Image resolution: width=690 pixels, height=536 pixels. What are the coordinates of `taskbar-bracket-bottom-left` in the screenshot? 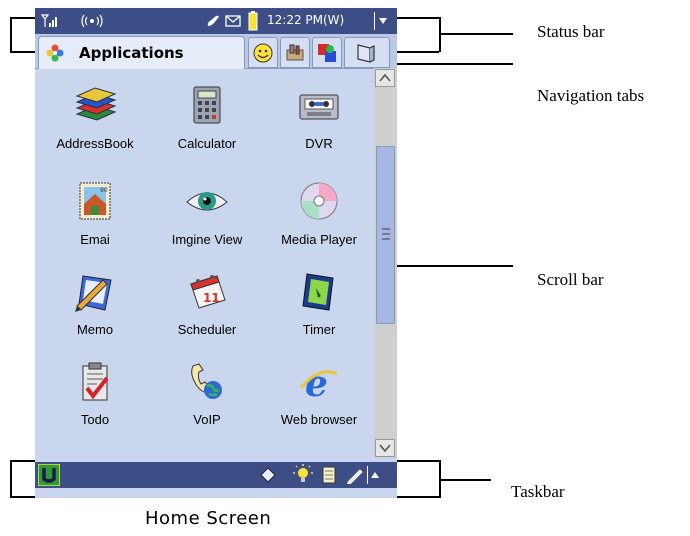 It's located at (22, 497).